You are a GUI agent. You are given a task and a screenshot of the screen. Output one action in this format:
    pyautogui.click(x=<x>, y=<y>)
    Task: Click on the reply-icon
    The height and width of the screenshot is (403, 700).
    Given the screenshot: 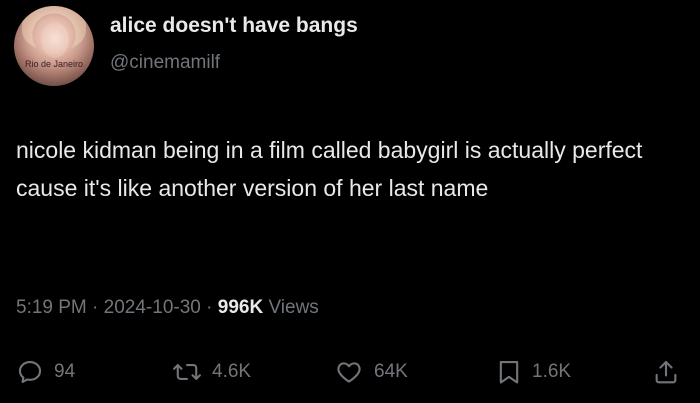 What is the action you would take?
    pyautogui.click(x=30, y=372)
    